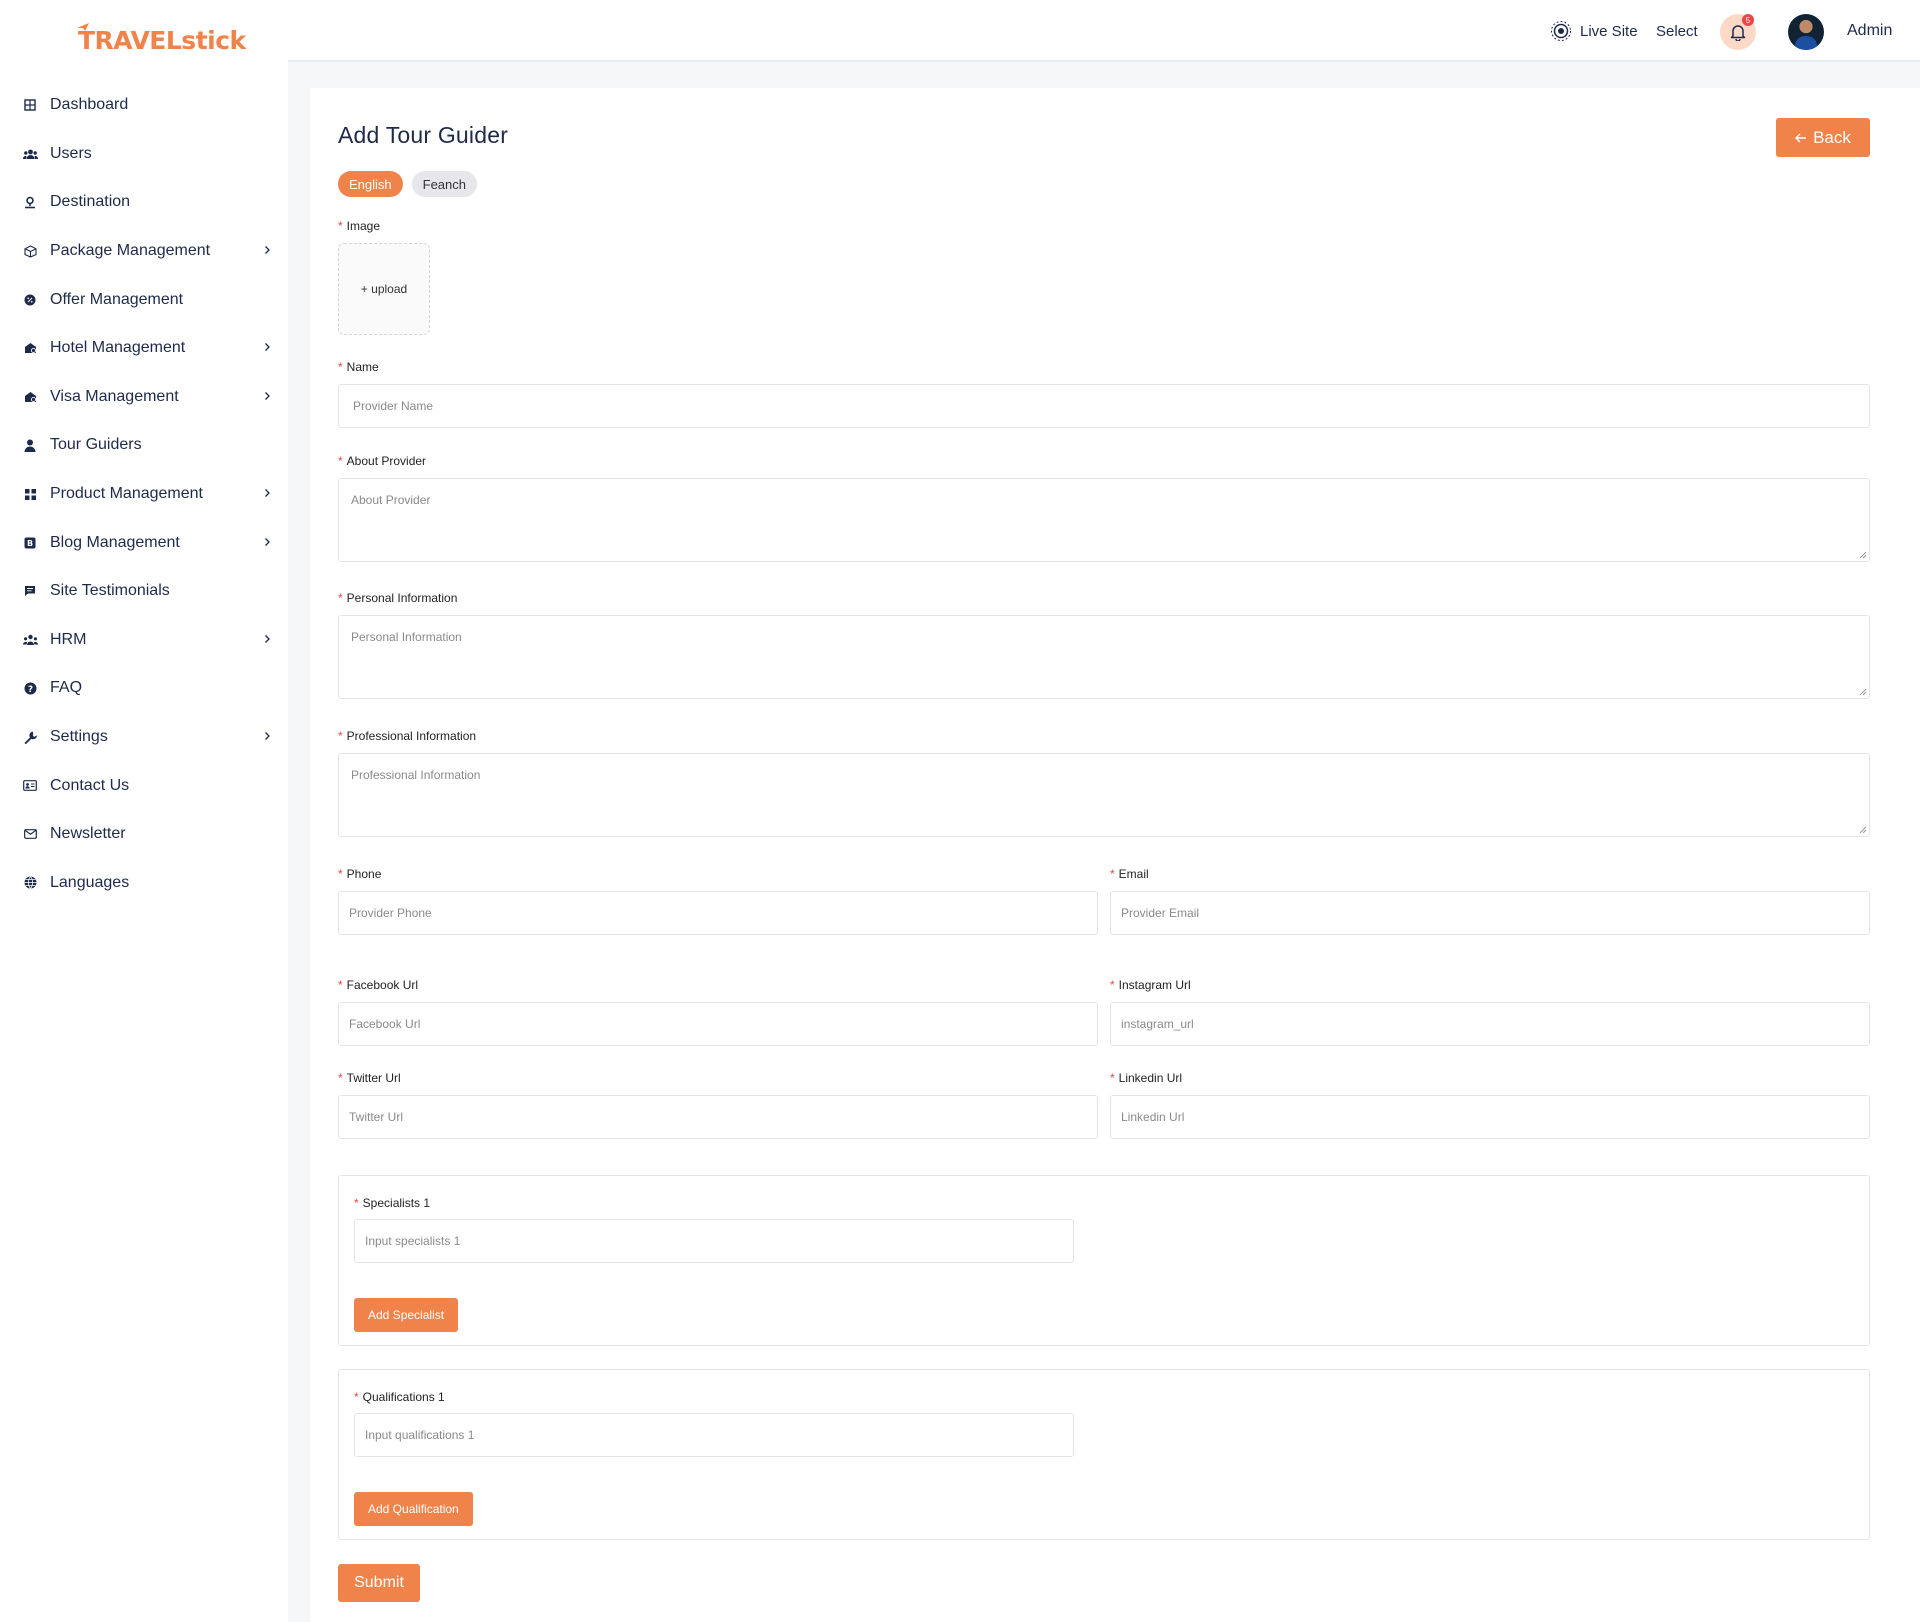 This screenshot has width=1920, height=1622. I want to click on personal-textarea: Personal Information, so click(1104, 657).